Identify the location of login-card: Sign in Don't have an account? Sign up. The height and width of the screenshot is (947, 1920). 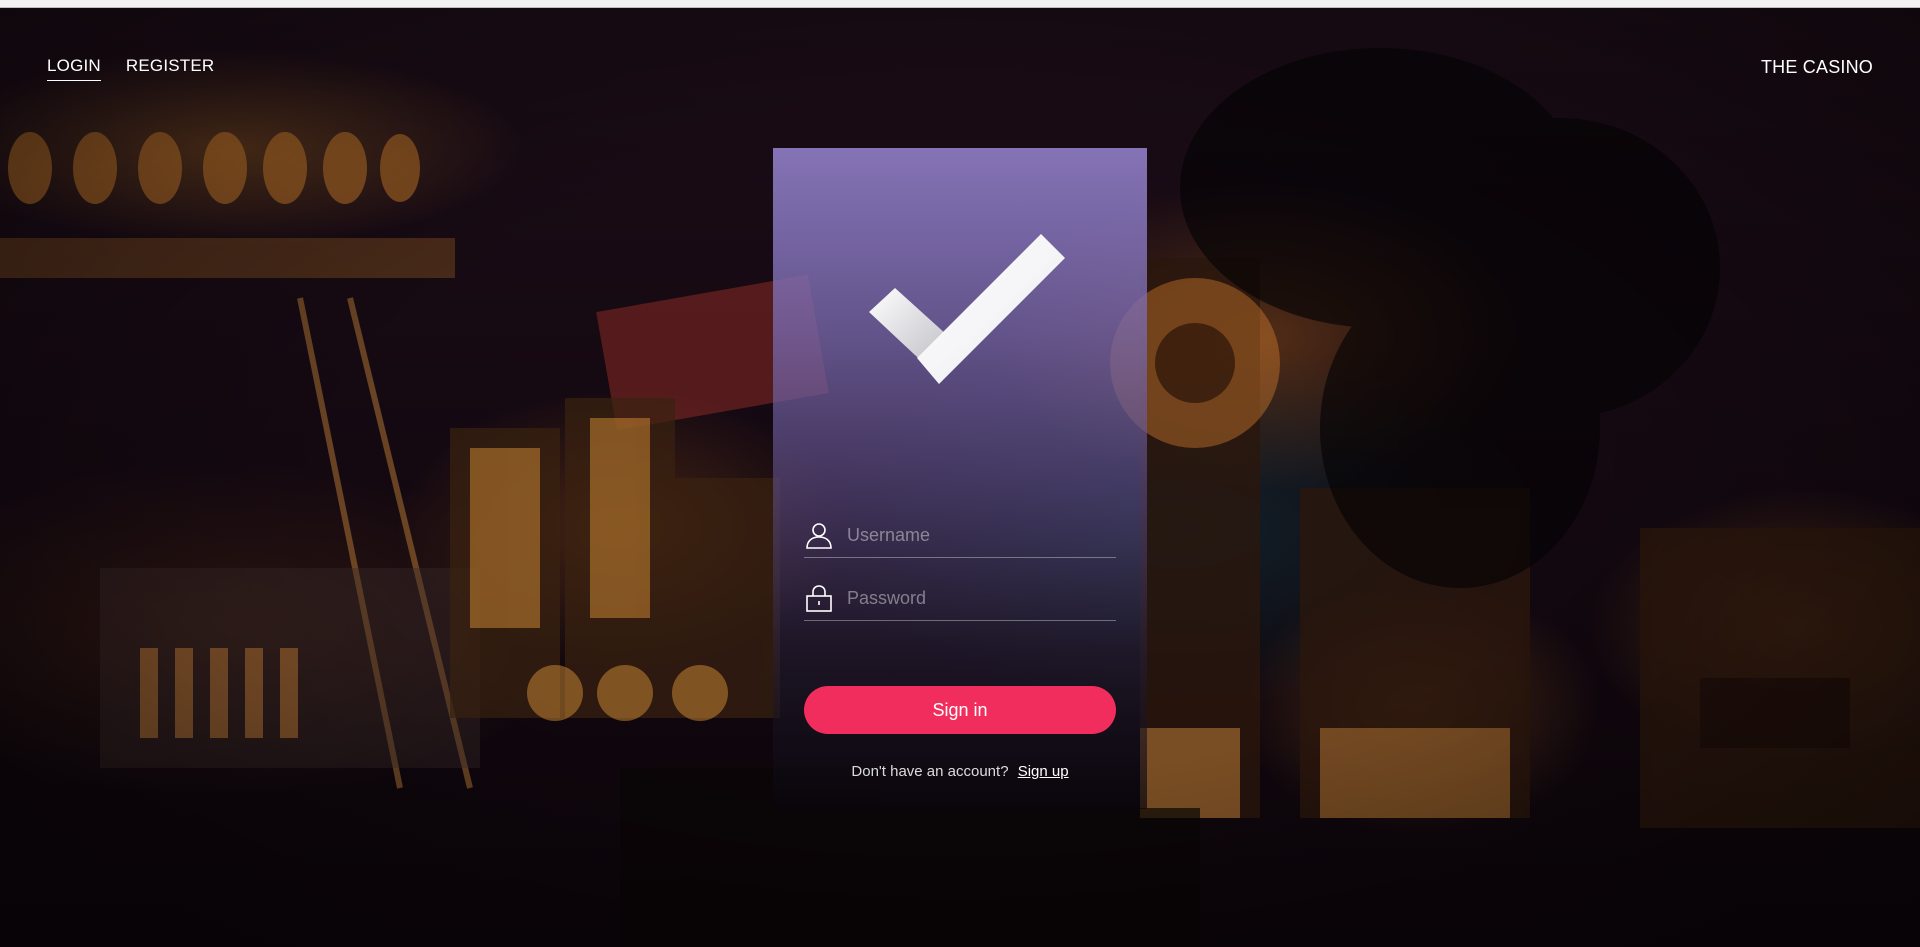
(960, 478).